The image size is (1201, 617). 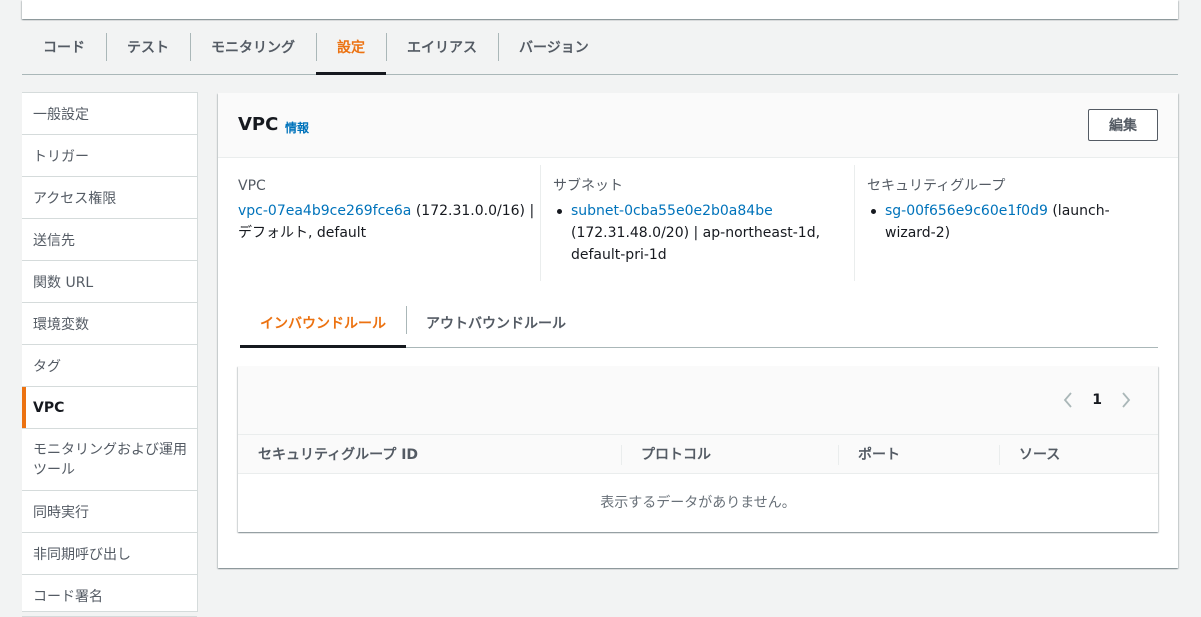 What do you see at coordinates (109, 156) in the screenshot?
I see `side-nav-triggers: トリガー` at bounding box center [109, 156].